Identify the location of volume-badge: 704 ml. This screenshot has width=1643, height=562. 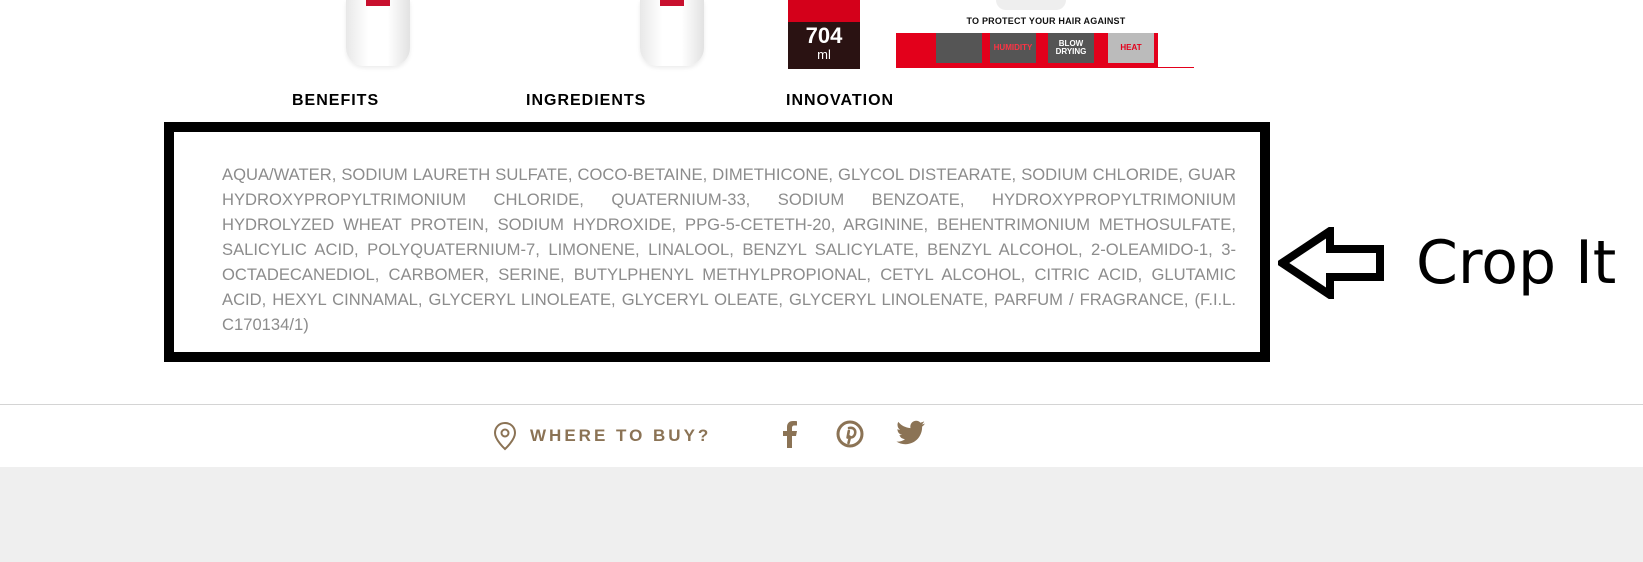
(824, 34).